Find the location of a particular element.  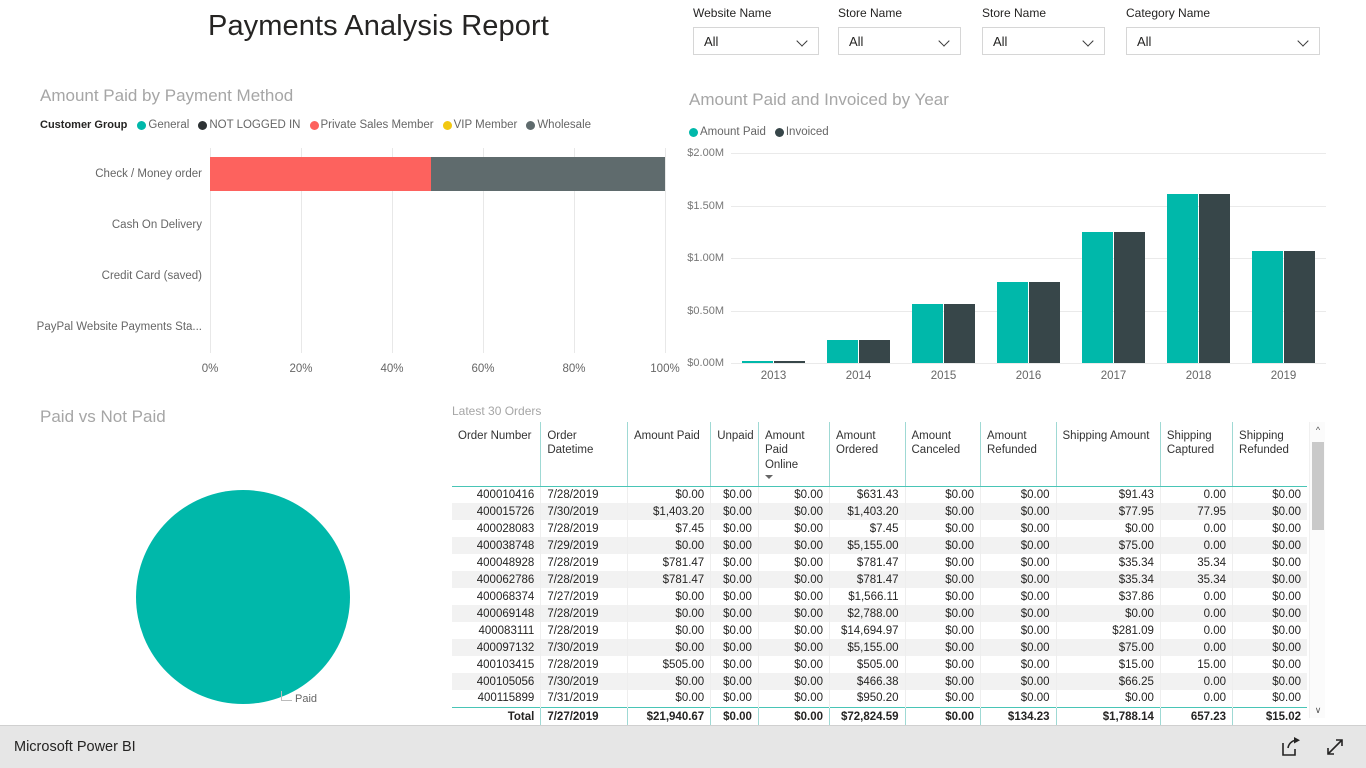

scroll-down-icon: ∨ is located at coordinates (1318, 710).